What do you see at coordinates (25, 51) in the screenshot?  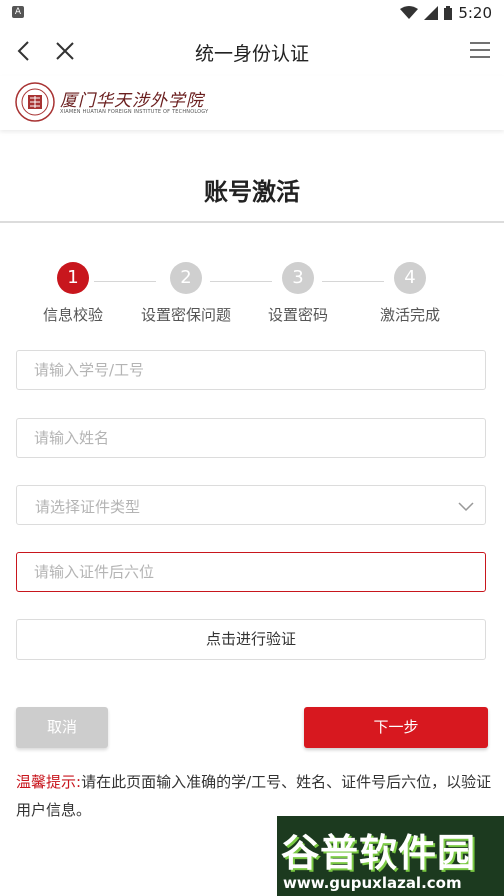 I see `back-chevron-icon` at bounding box center [25, 51].